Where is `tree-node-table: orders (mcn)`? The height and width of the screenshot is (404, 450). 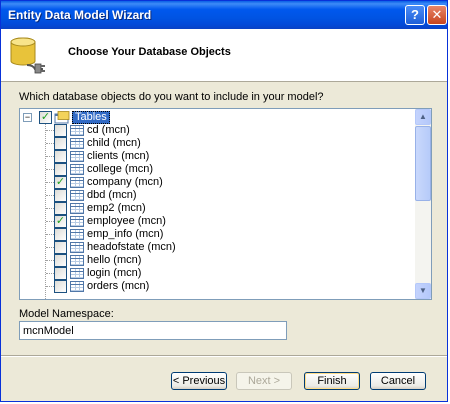 tree-node-table: orders (mcn) is located at coordinates (215, 286).